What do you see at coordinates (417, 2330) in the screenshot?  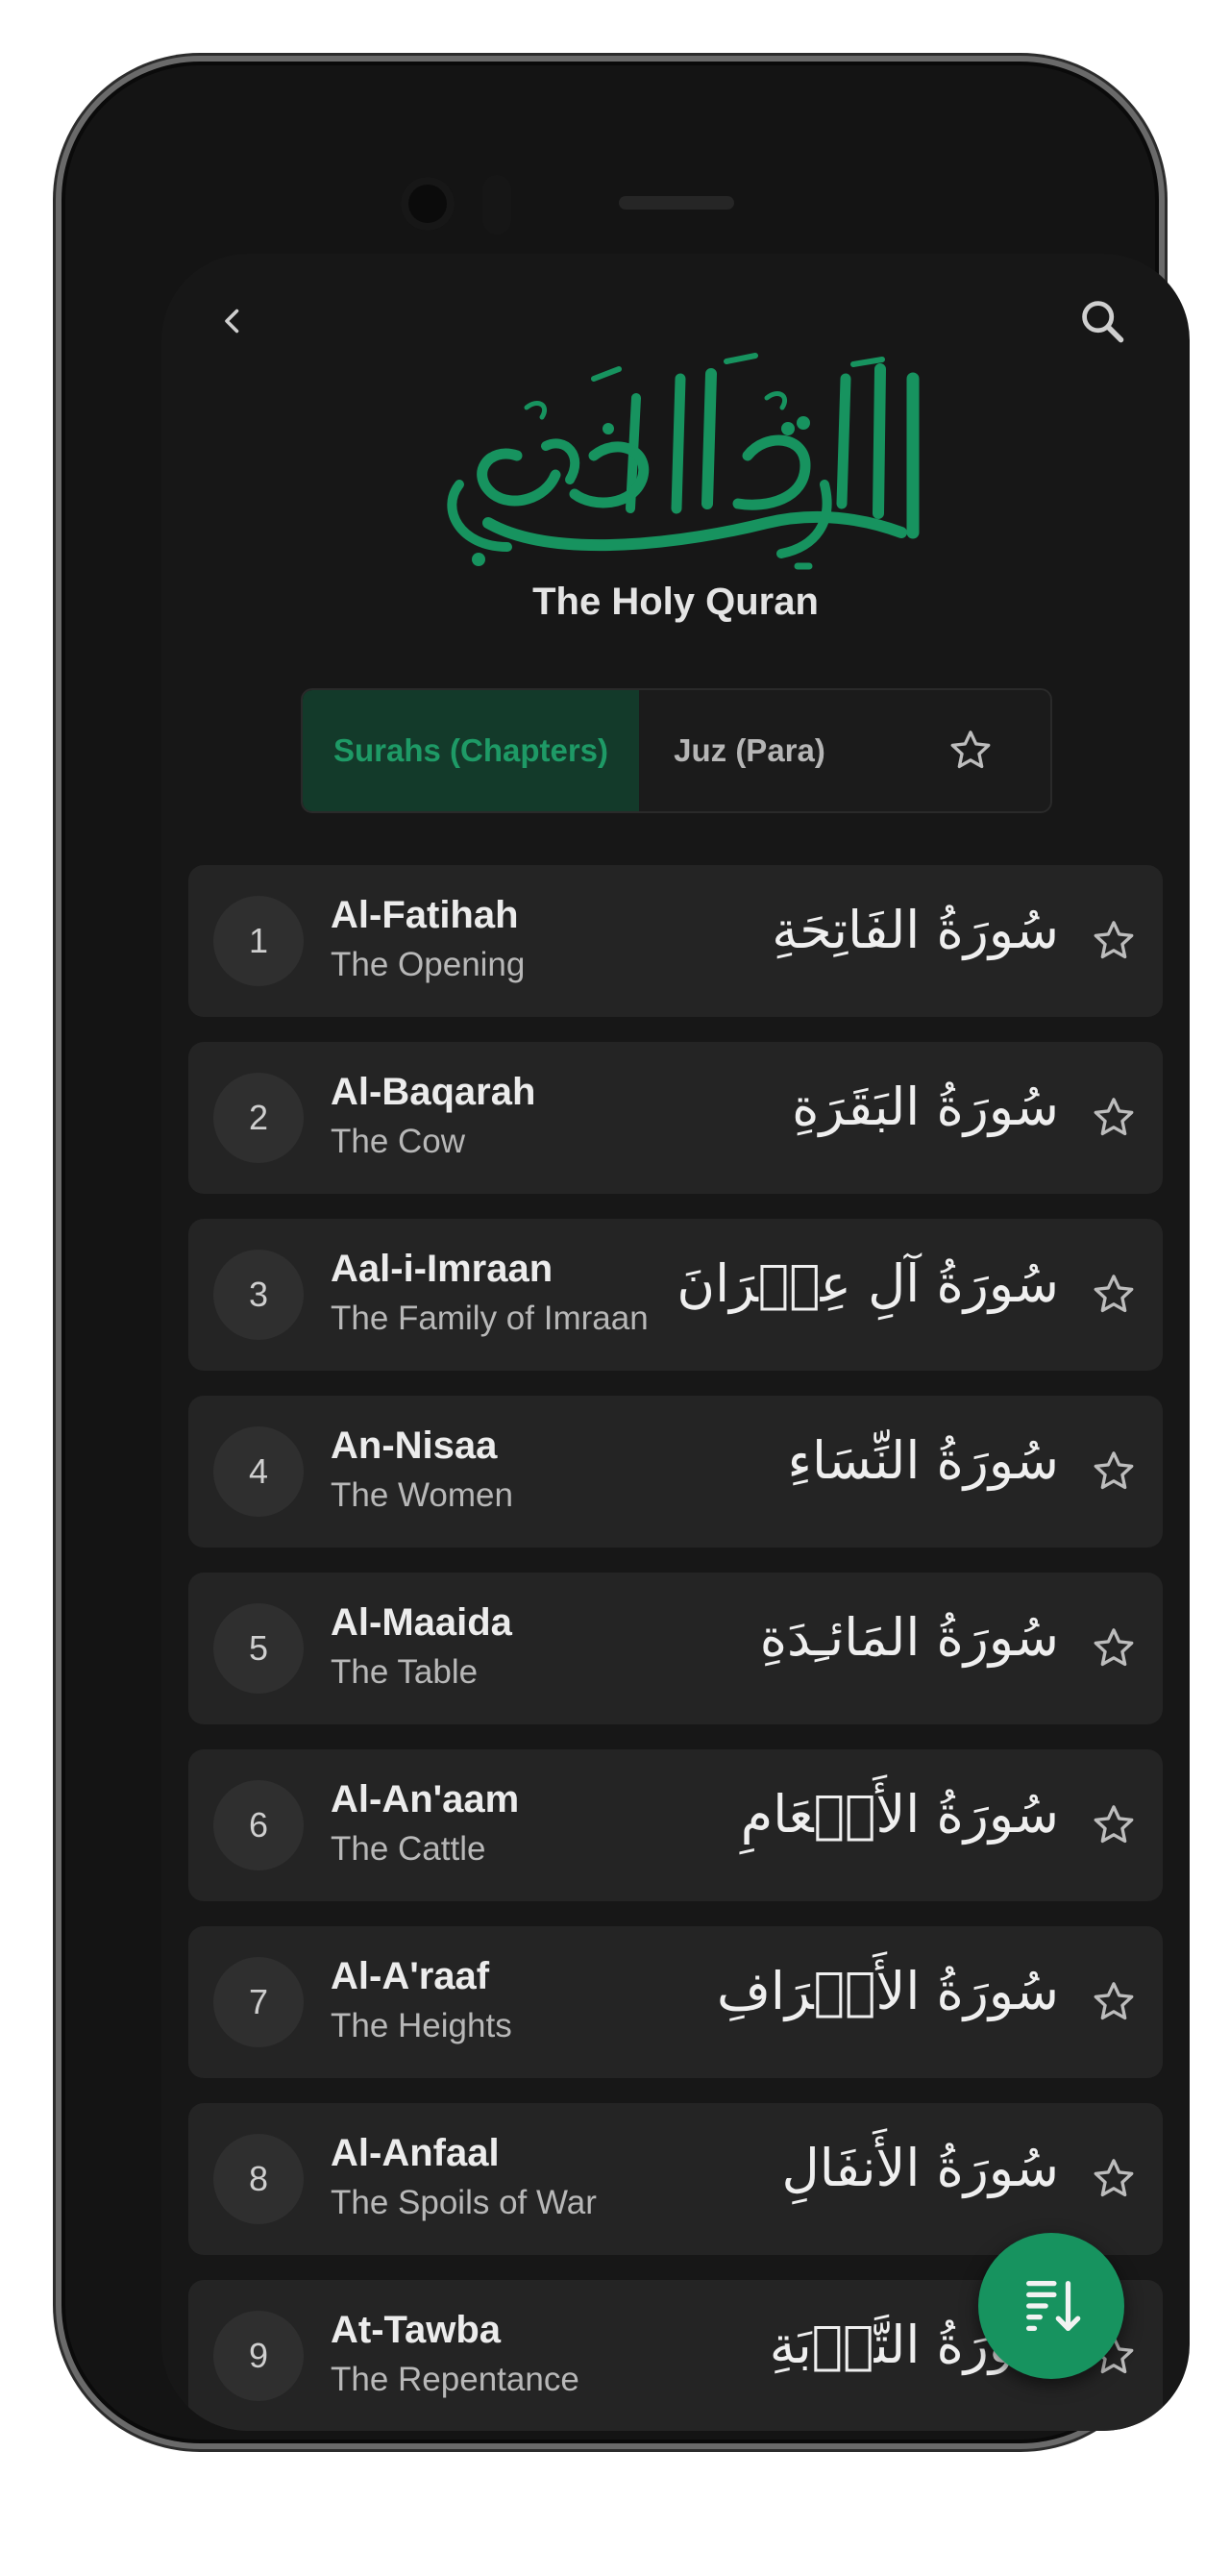 I see `surah-name: At-Tawba` at bounding box center [417, 2330].